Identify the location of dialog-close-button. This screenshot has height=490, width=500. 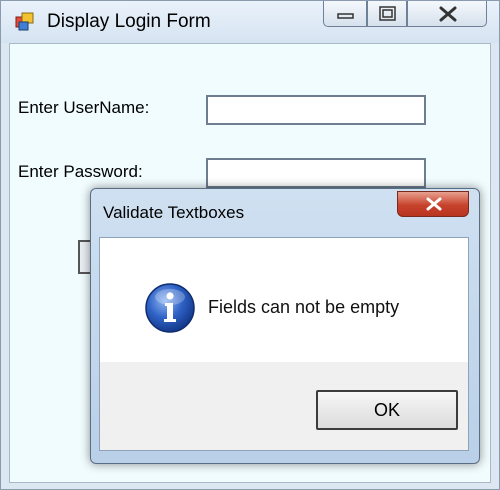
(433, 204).